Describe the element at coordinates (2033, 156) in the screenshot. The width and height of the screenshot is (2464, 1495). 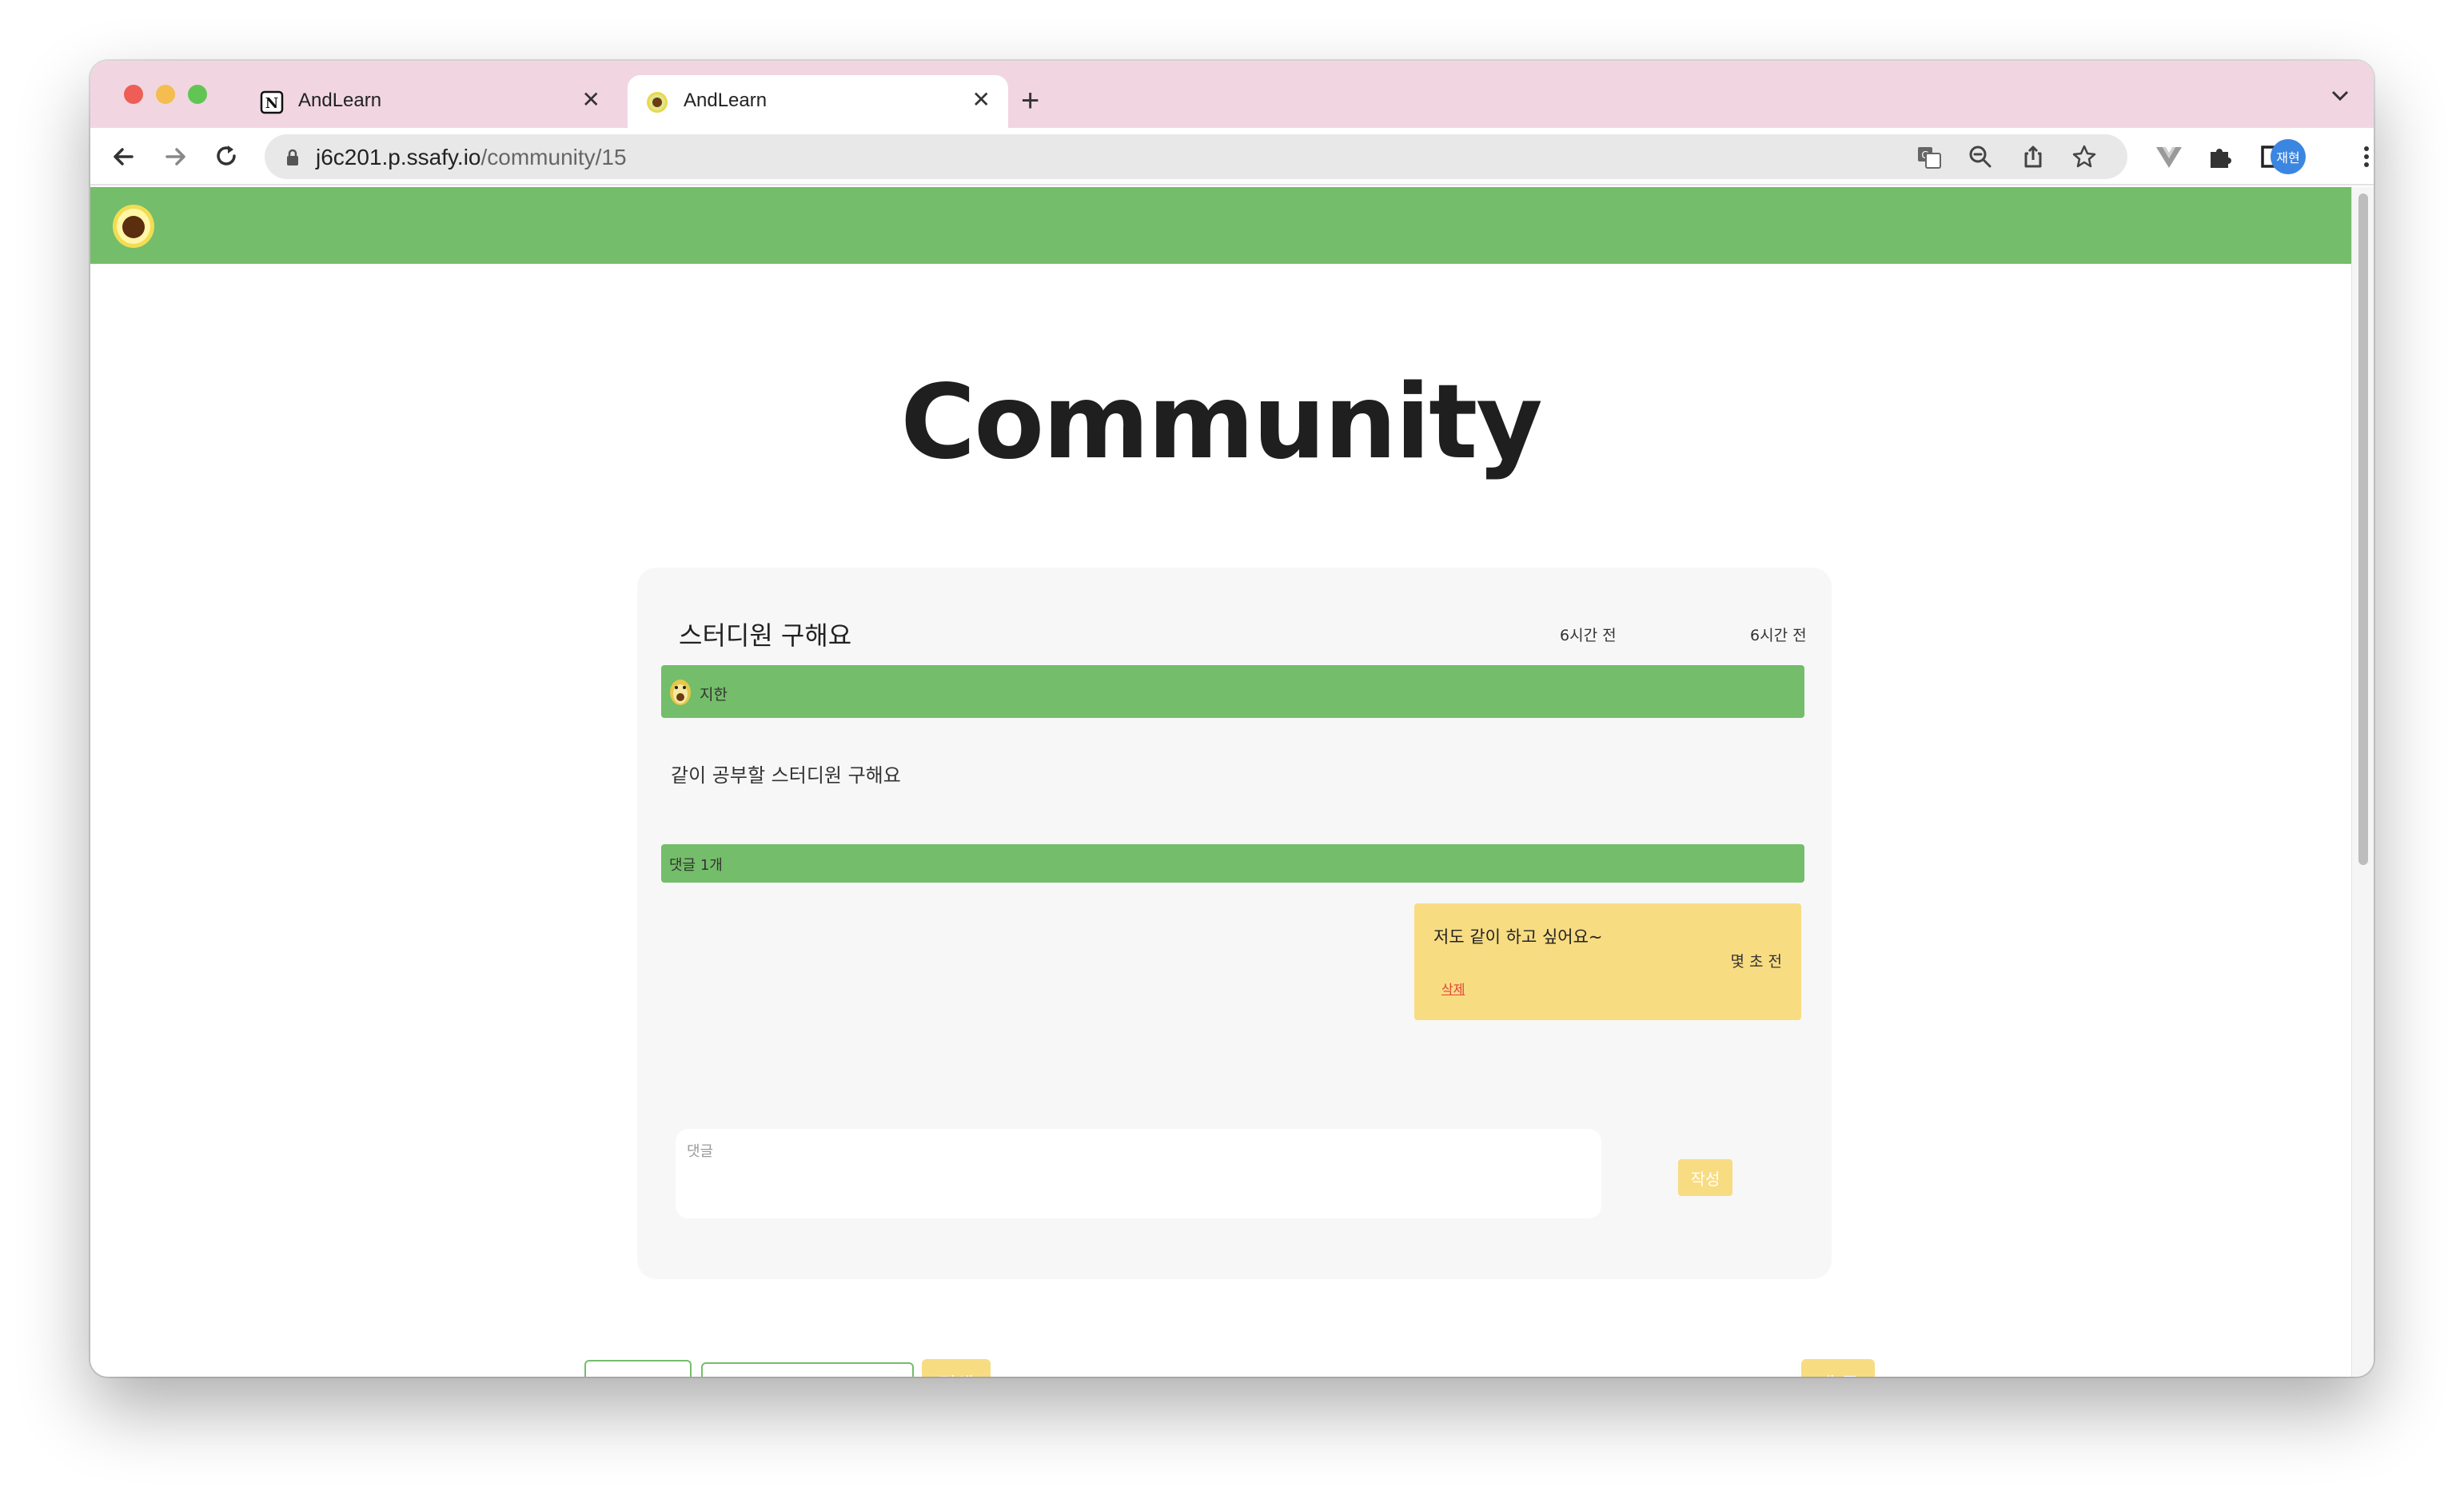
I see `share-icon` at that location.